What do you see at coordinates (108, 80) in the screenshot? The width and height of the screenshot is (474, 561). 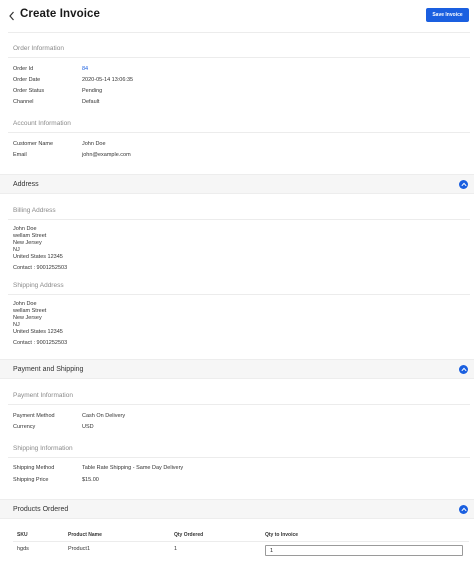 I see `order-date-value: 2020-05-14 13:06:35` at bounding box center [108, 80].